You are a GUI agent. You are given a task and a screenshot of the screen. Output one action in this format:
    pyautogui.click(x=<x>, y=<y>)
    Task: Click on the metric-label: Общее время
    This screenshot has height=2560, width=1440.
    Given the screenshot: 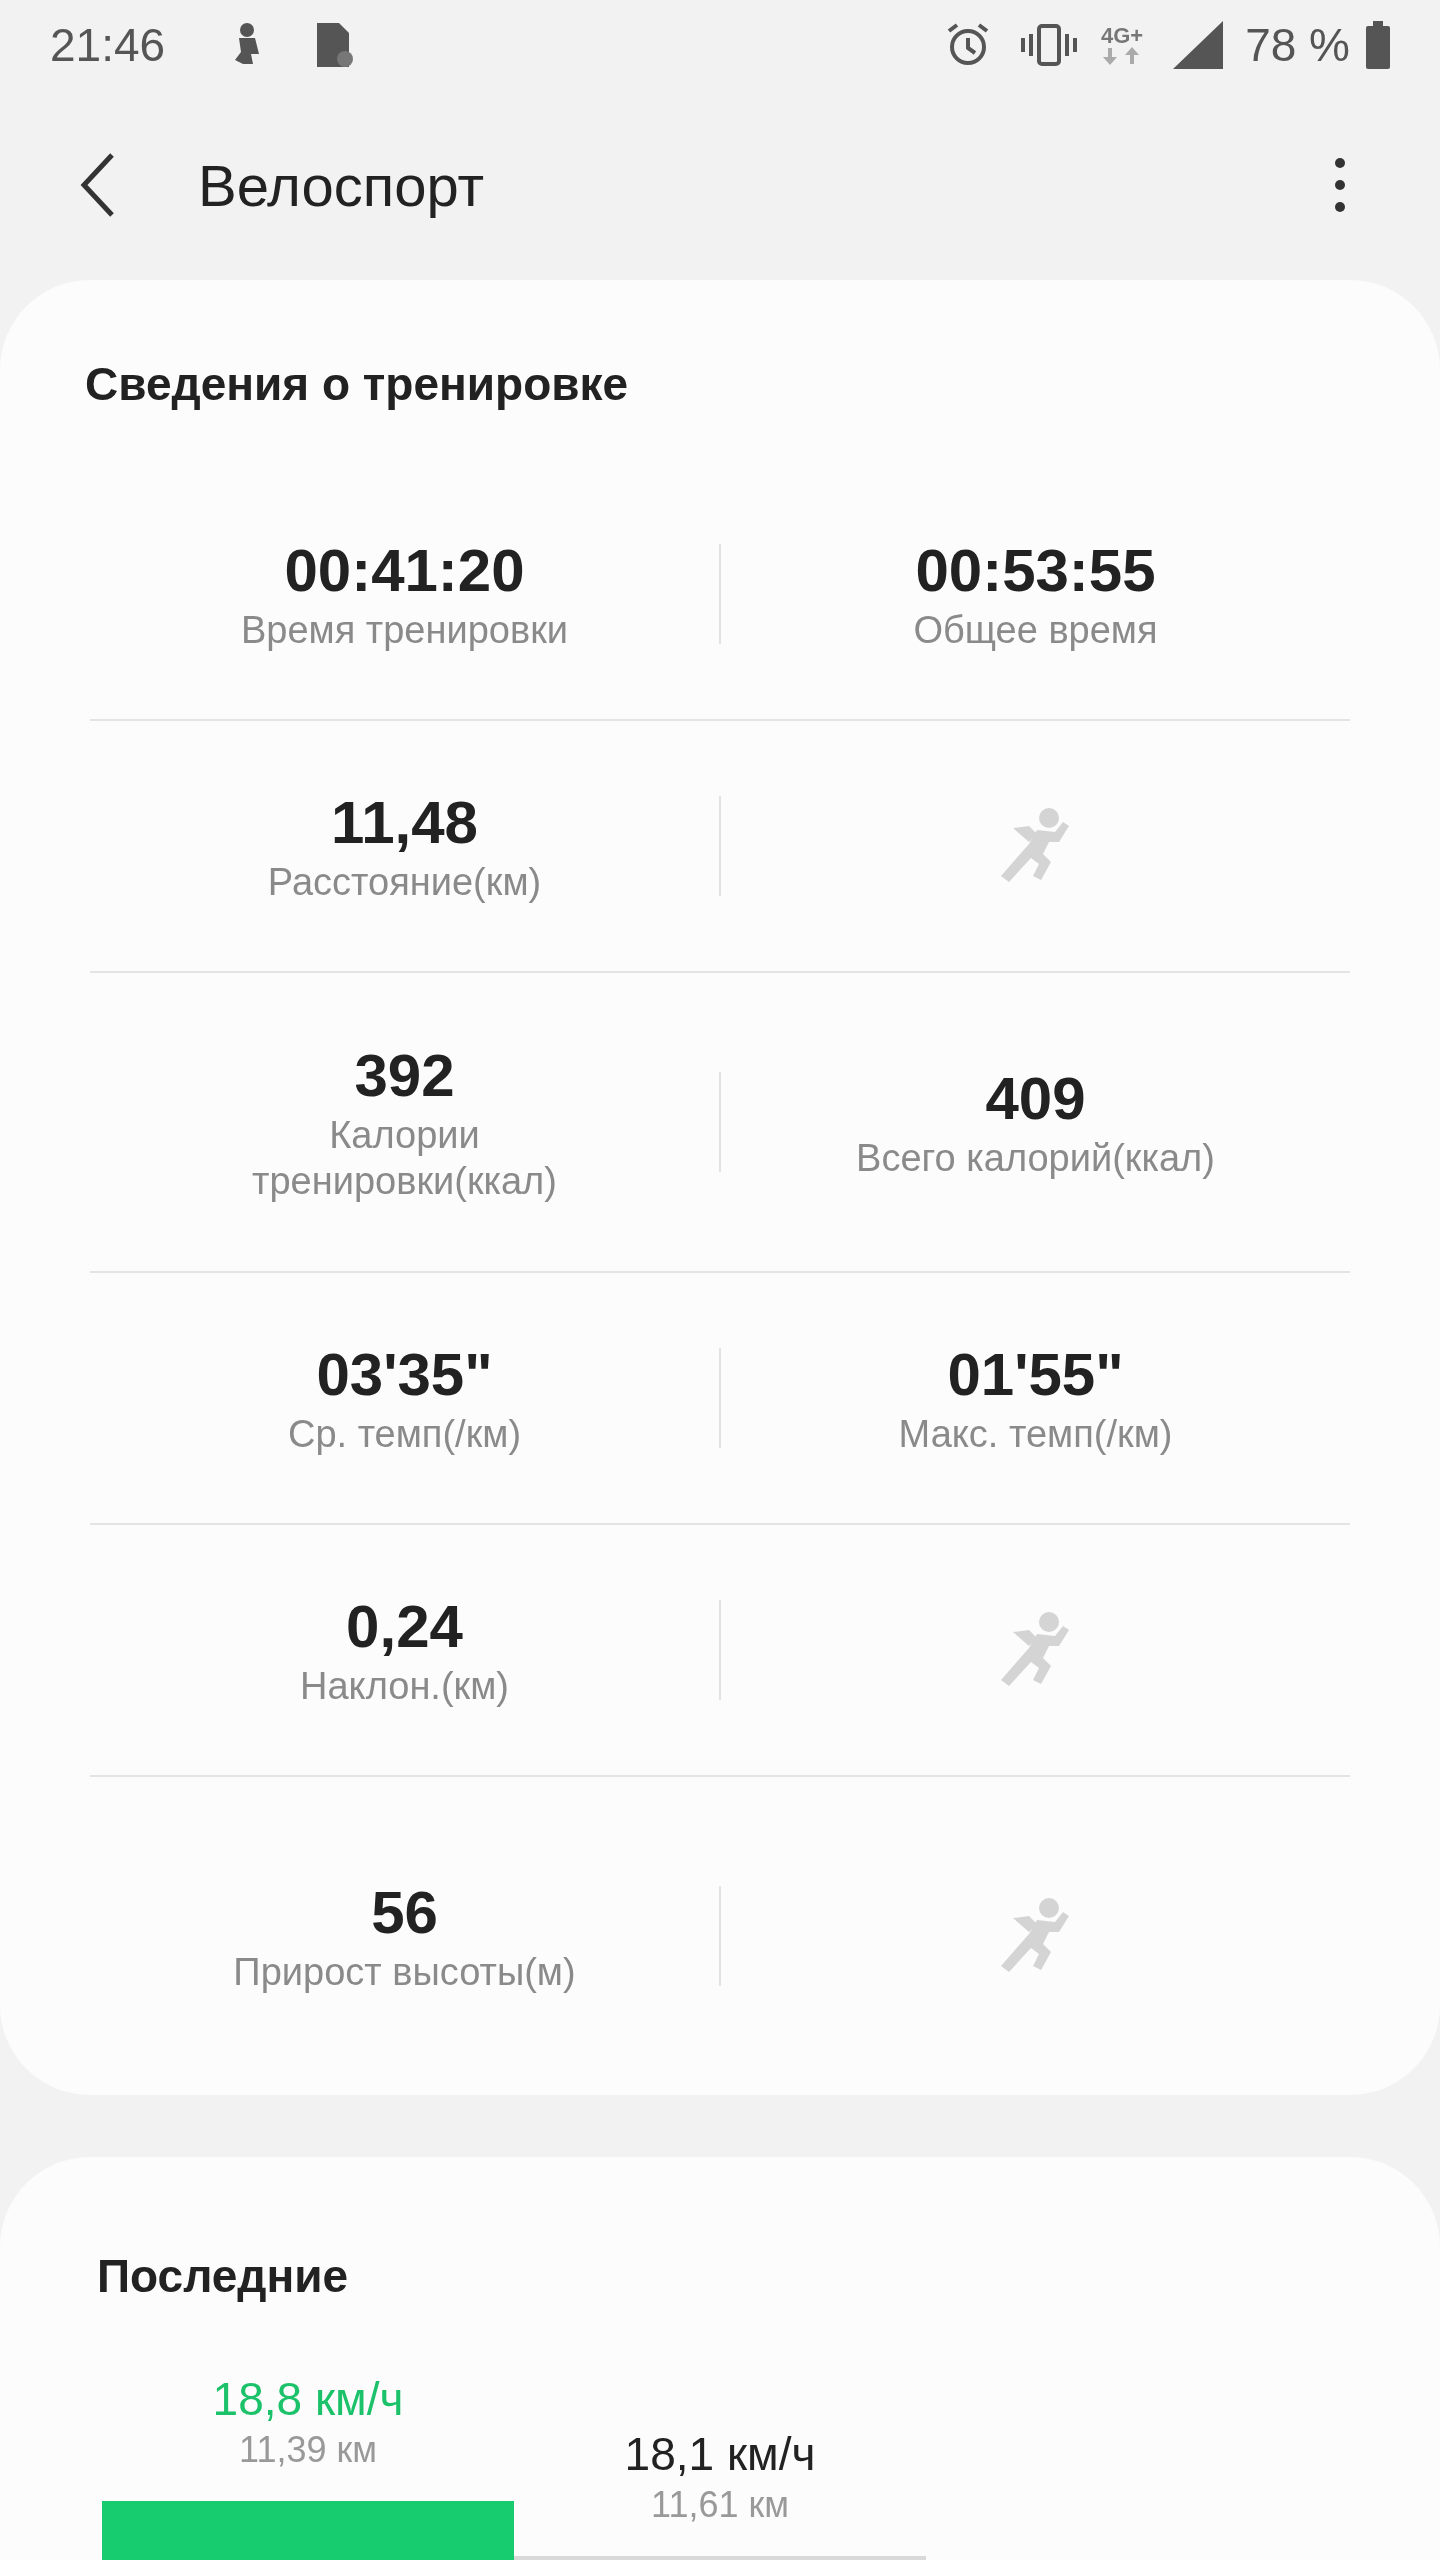 What is the action you would take?
    pyautogui.click(x=1035, y=630)
    